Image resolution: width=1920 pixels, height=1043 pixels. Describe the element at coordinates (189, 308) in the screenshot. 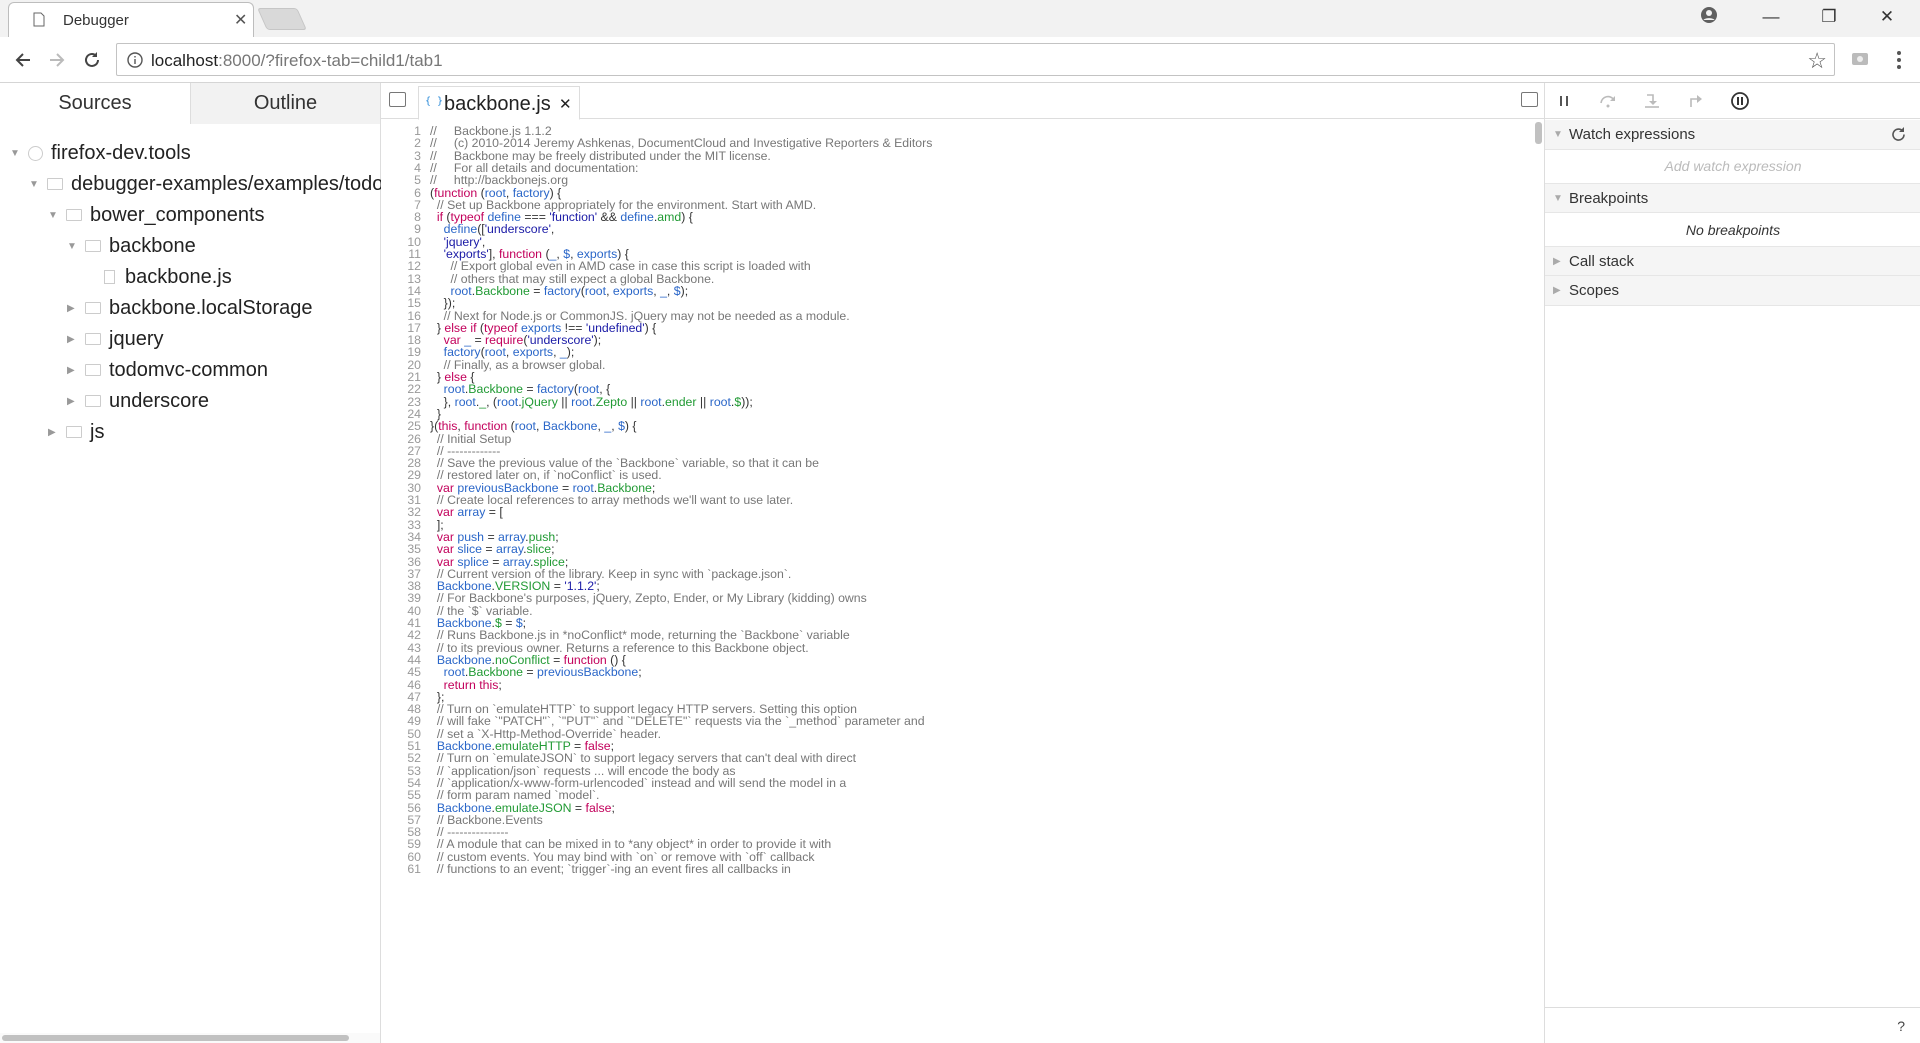

I see `tree-item: ▶ backbone.localStorage` at that location.